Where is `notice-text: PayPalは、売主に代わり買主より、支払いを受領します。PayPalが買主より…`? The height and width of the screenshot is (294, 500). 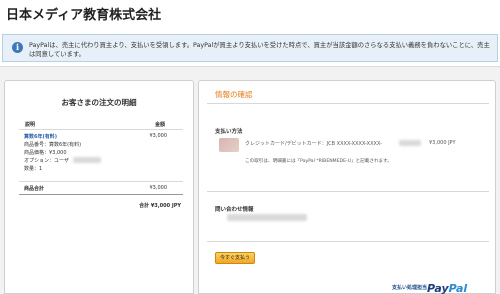
notice-text: PayPalは、売主に代わり買主より、支払いを受領します。PayPalが買主より… is located at coordinates (259, 50).